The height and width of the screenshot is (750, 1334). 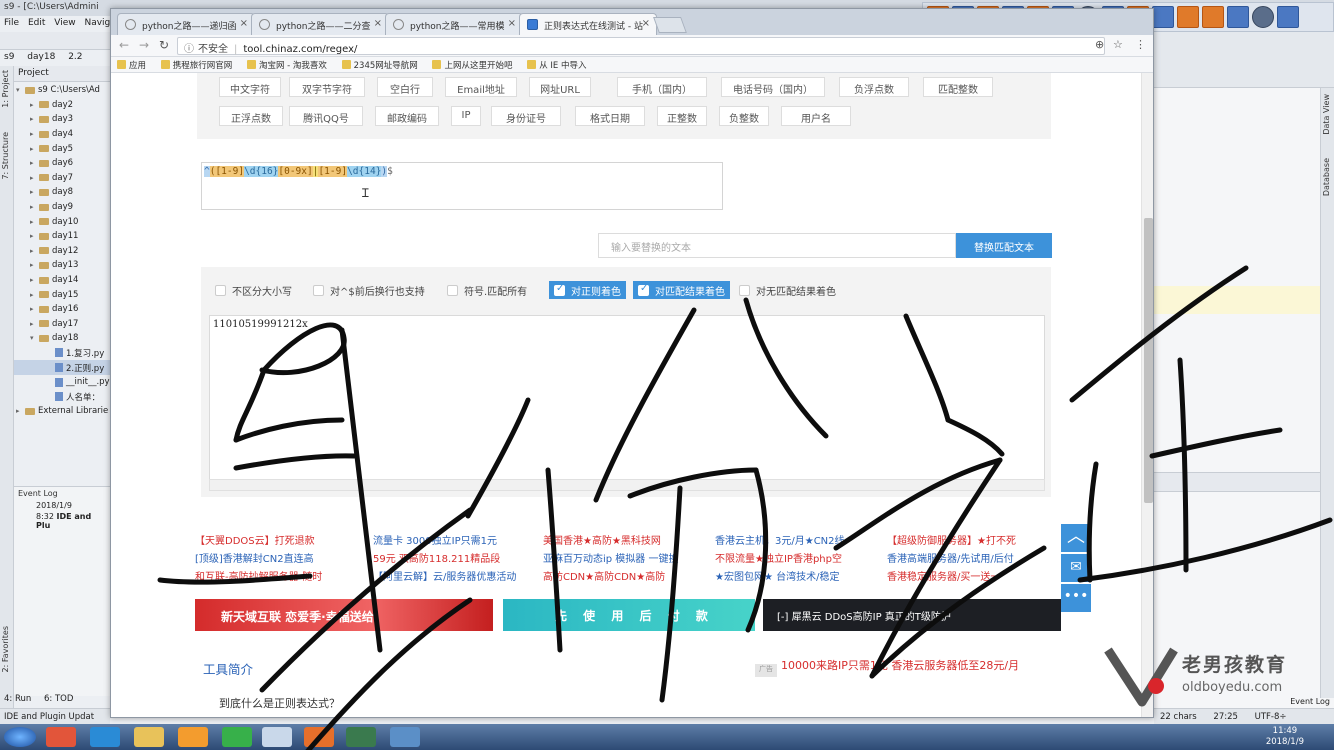 I want to click on ad-link: 香港云主机，3元/月★CN2线, so click(x=780, y=542).